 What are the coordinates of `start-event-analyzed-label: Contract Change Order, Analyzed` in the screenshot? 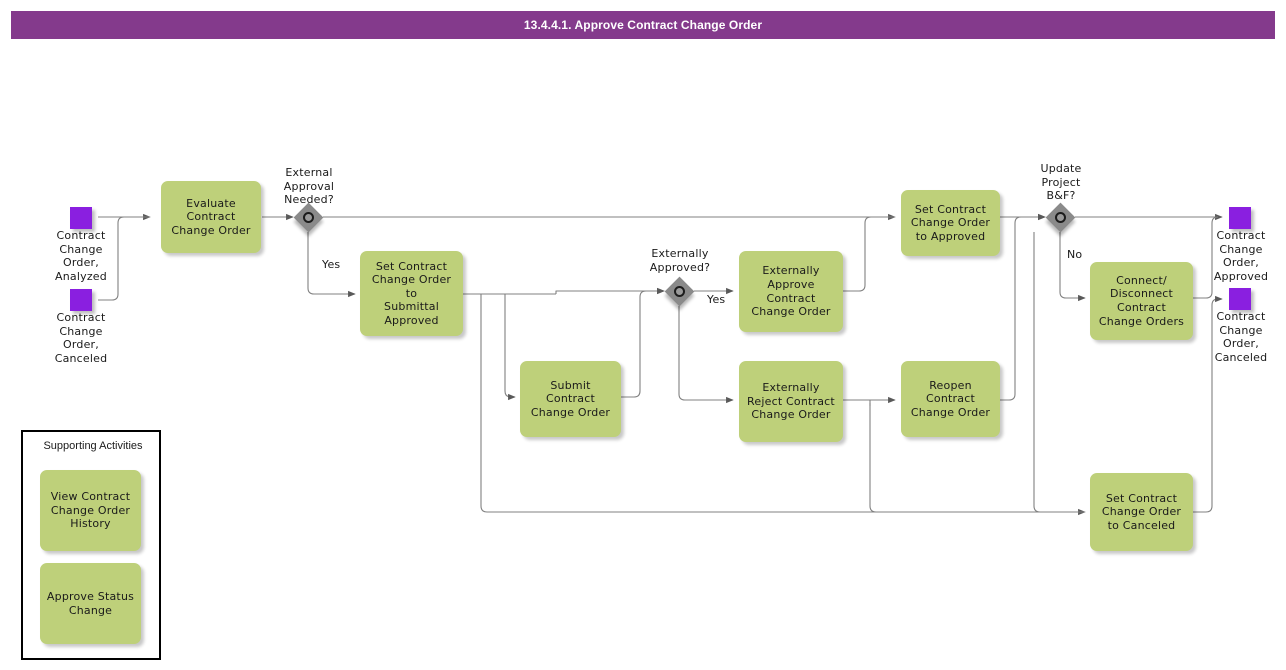 It's located at (81, 256).